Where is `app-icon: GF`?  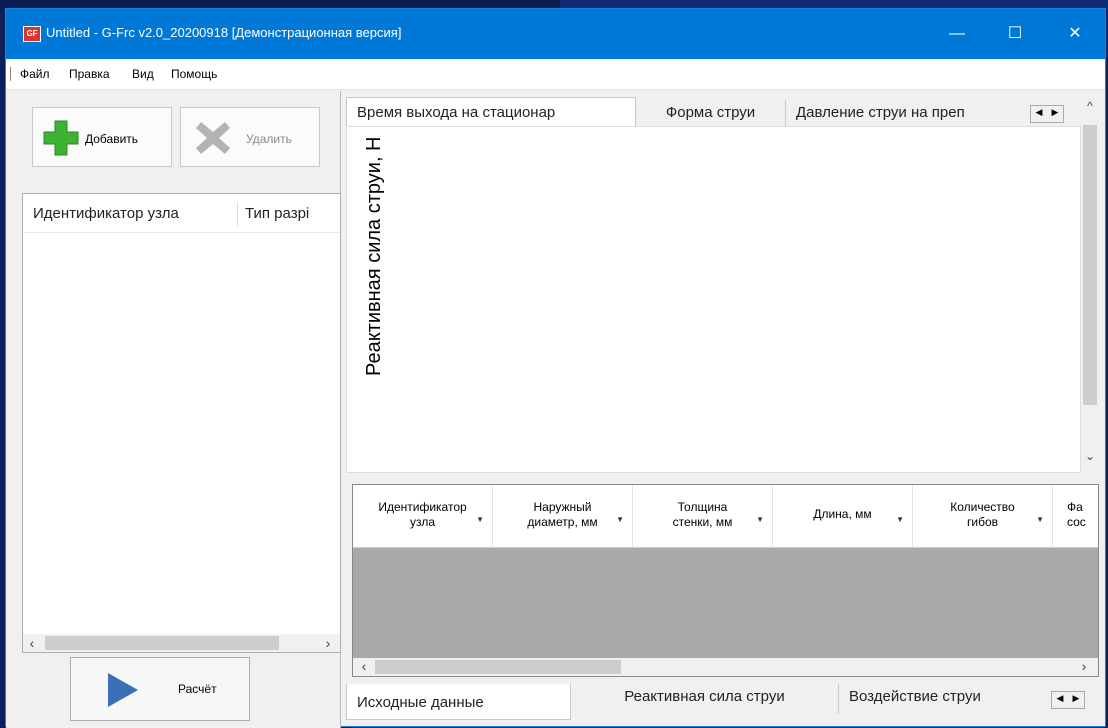 app-icon: GF is located at coordinates (32, 34).